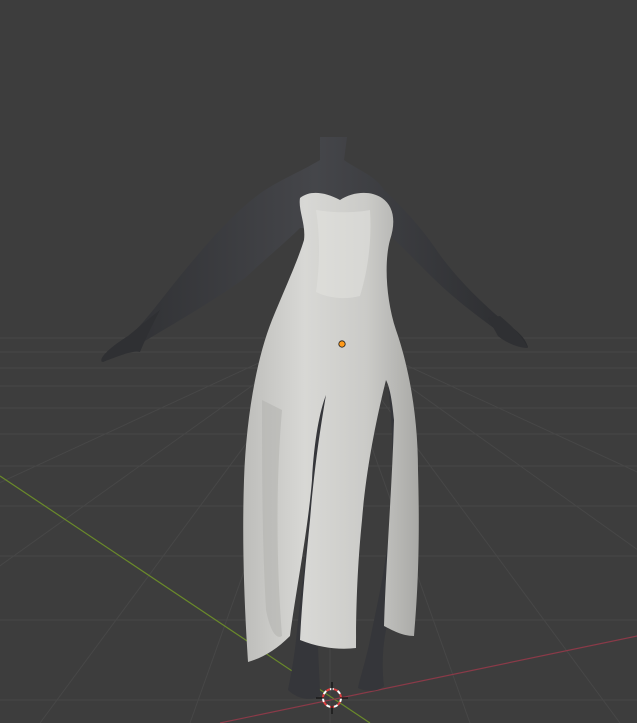  I want to click on dress-bodice-highlight, so click(343, 254).